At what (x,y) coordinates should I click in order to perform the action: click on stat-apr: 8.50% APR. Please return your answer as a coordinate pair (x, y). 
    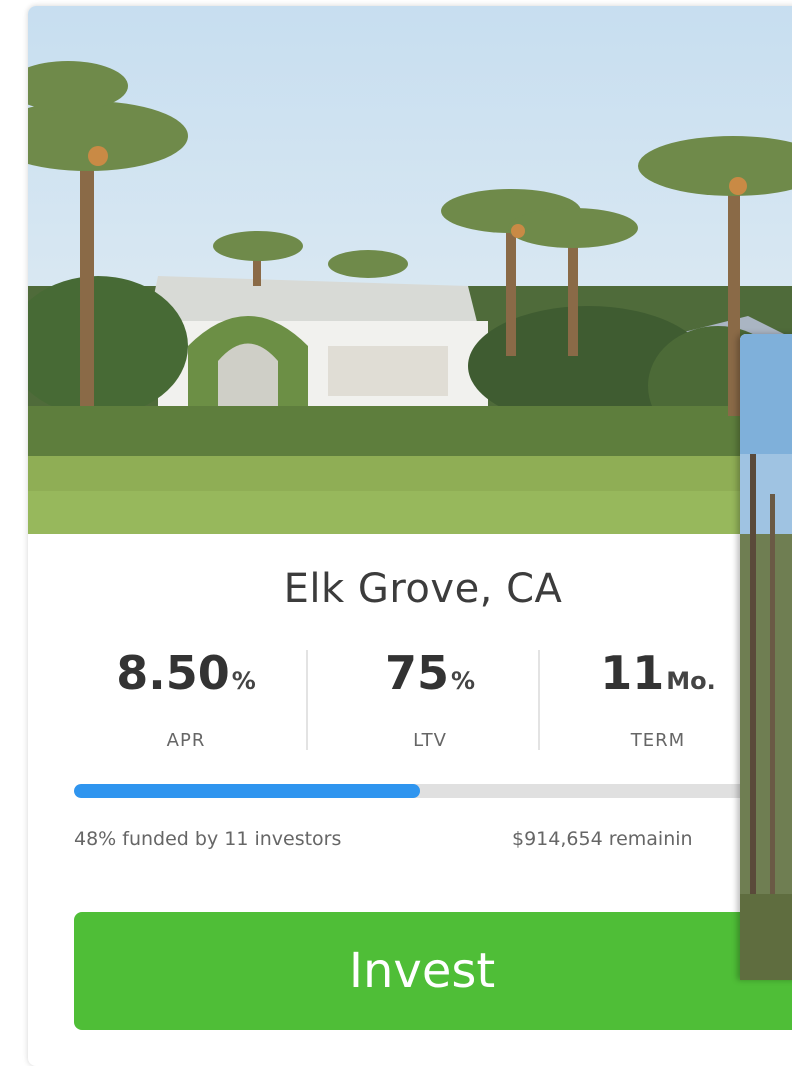
    Looking at the image, I should click on (186, 698).